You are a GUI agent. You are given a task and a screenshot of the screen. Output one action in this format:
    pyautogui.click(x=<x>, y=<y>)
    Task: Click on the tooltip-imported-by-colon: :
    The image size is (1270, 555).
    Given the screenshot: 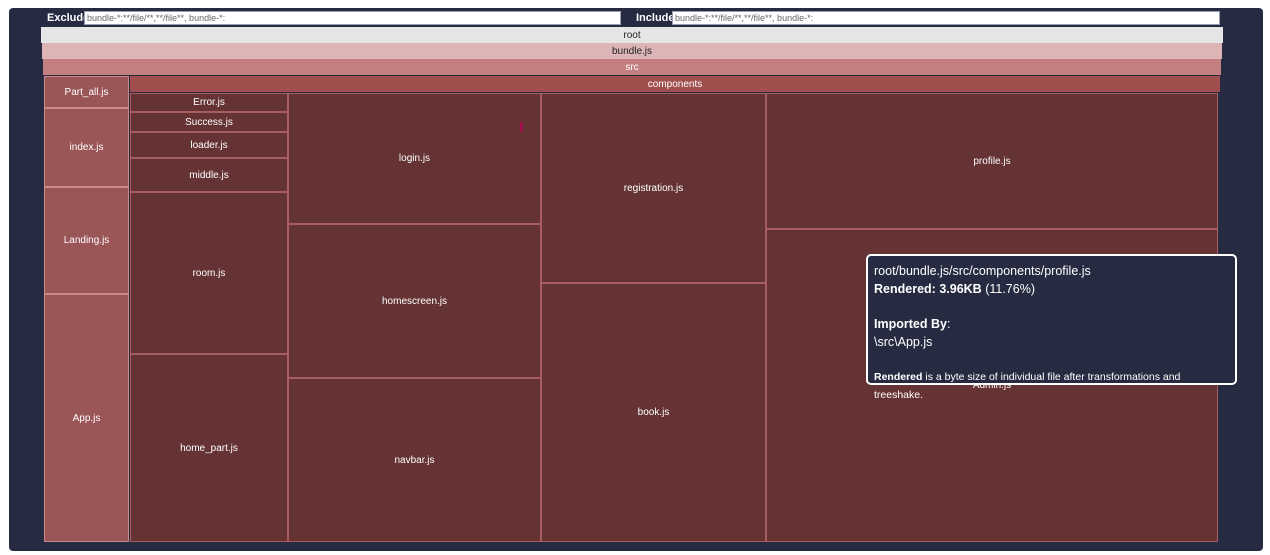 What is the action you would take?
    pyautogui.click(x=948, y=324)
    